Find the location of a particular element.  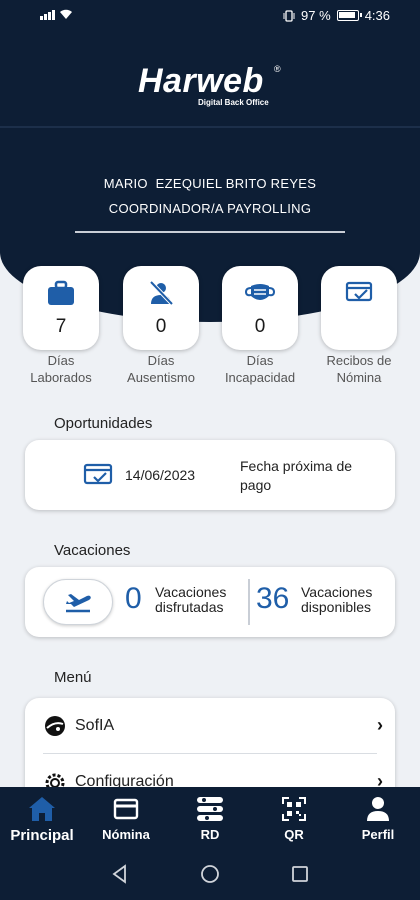

signal-icon is located at coordinates (47, 15).